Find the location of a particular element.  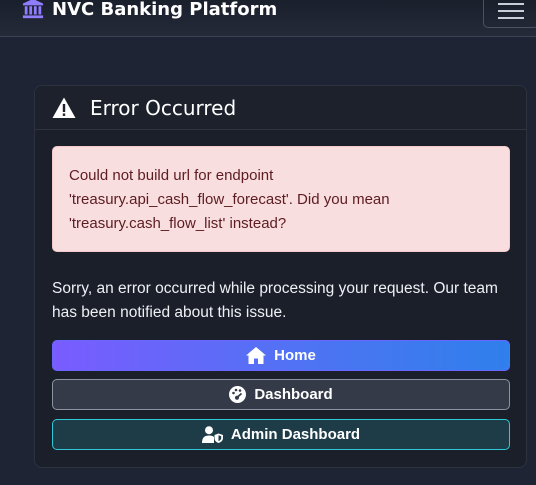

admin-dashboard-button: Admin Dashboard is located at coordinates (281, 434).